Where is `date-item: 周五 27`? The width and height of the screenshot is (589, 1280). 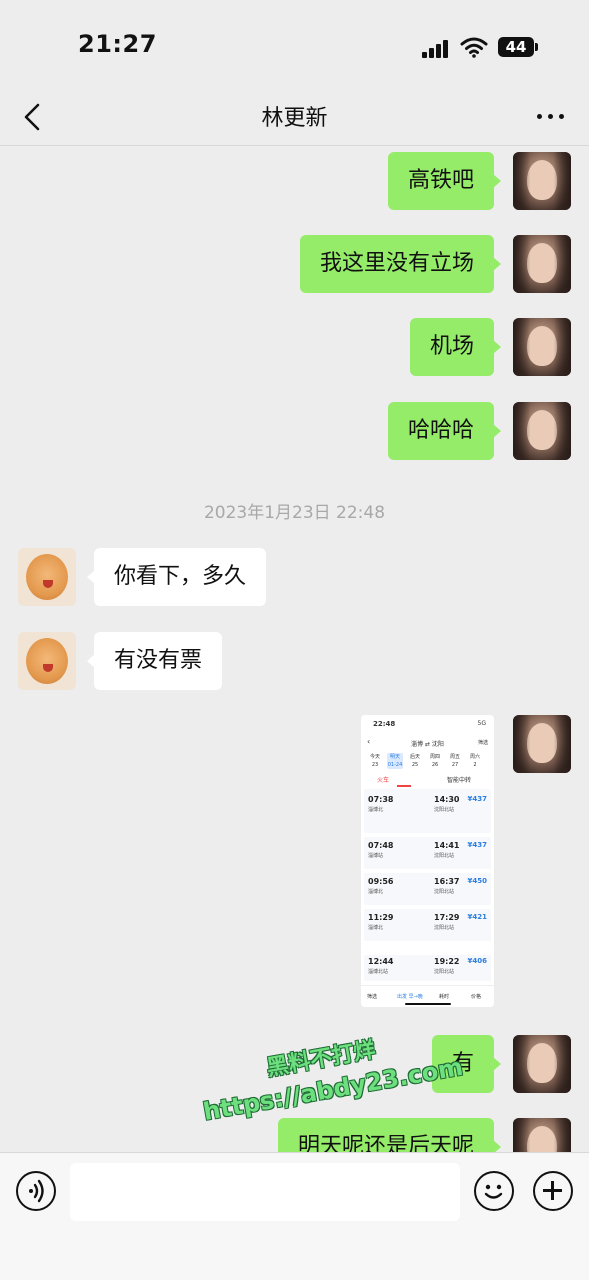 date-item: 周五 27 is located at coordinates (454, 761).